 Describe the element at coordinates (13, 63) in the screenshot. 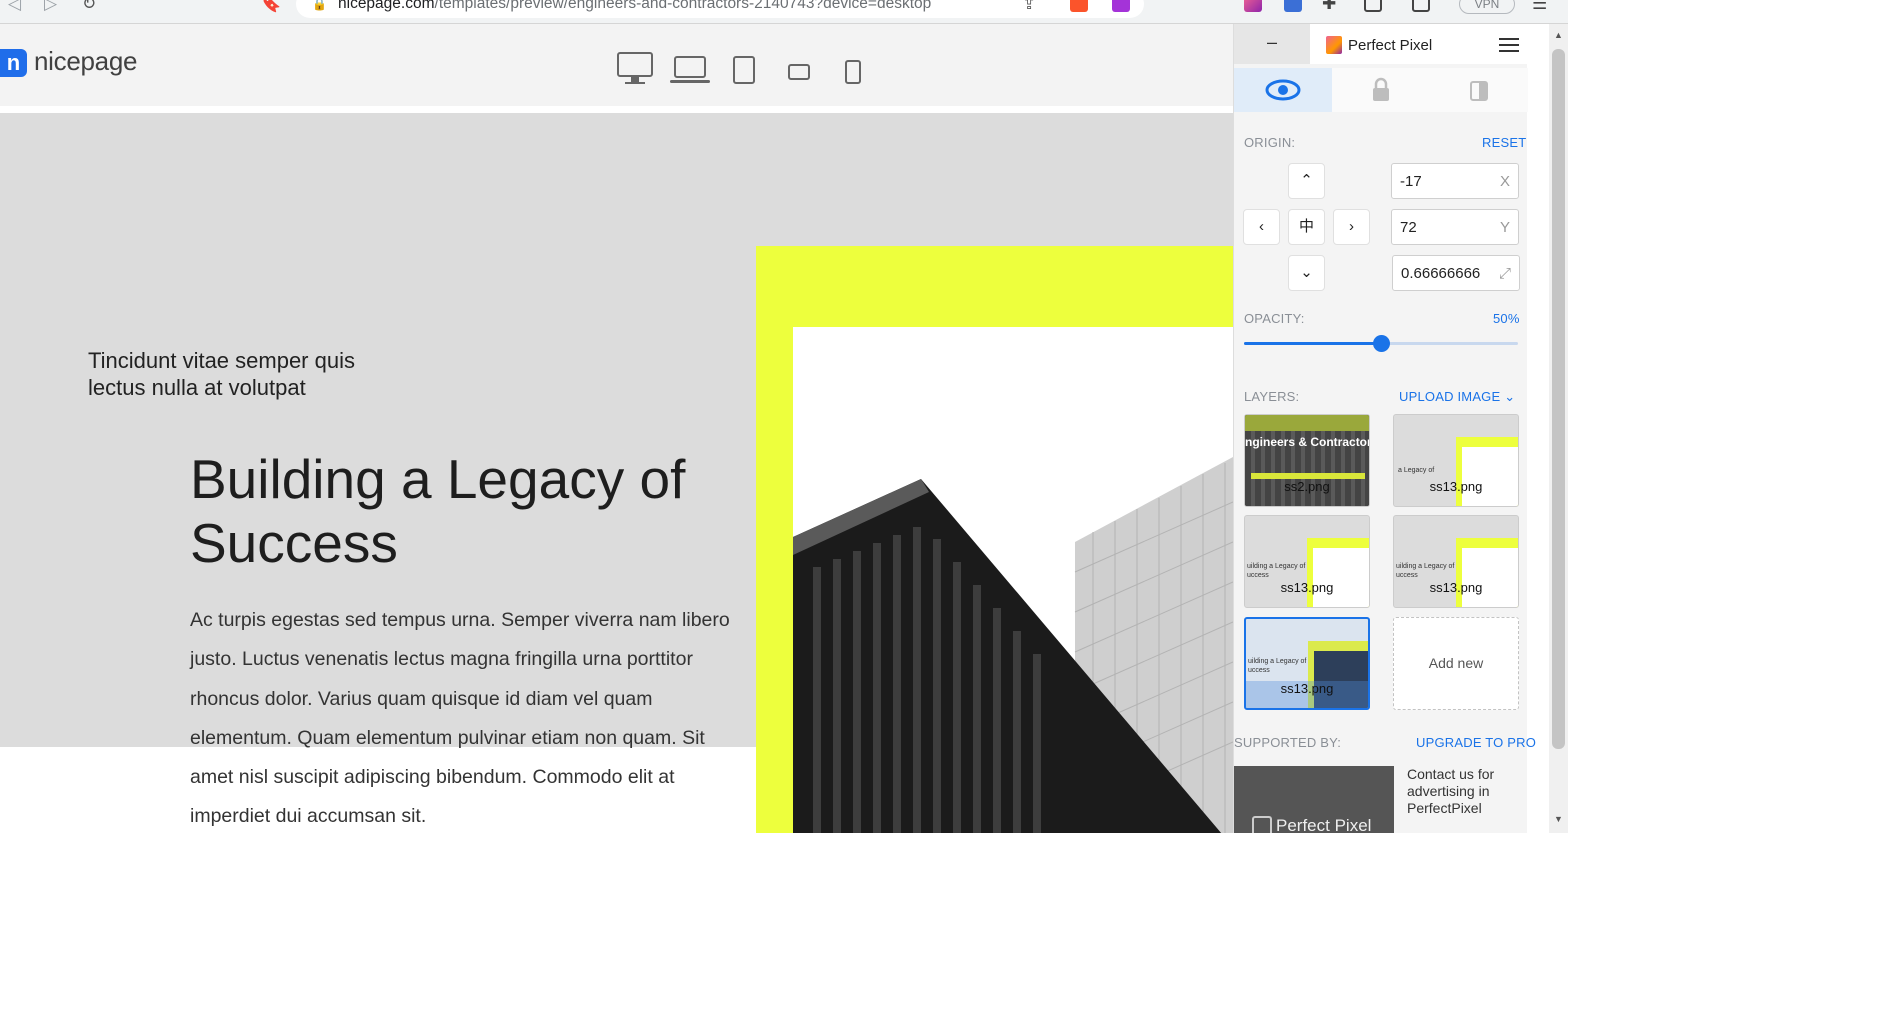

I see `nicepage-logo-icon: n` at that location.